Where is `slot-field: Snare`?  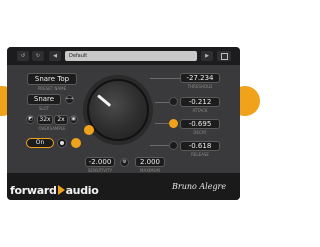
slot-field: Snare is located at coordinates (44, 99).